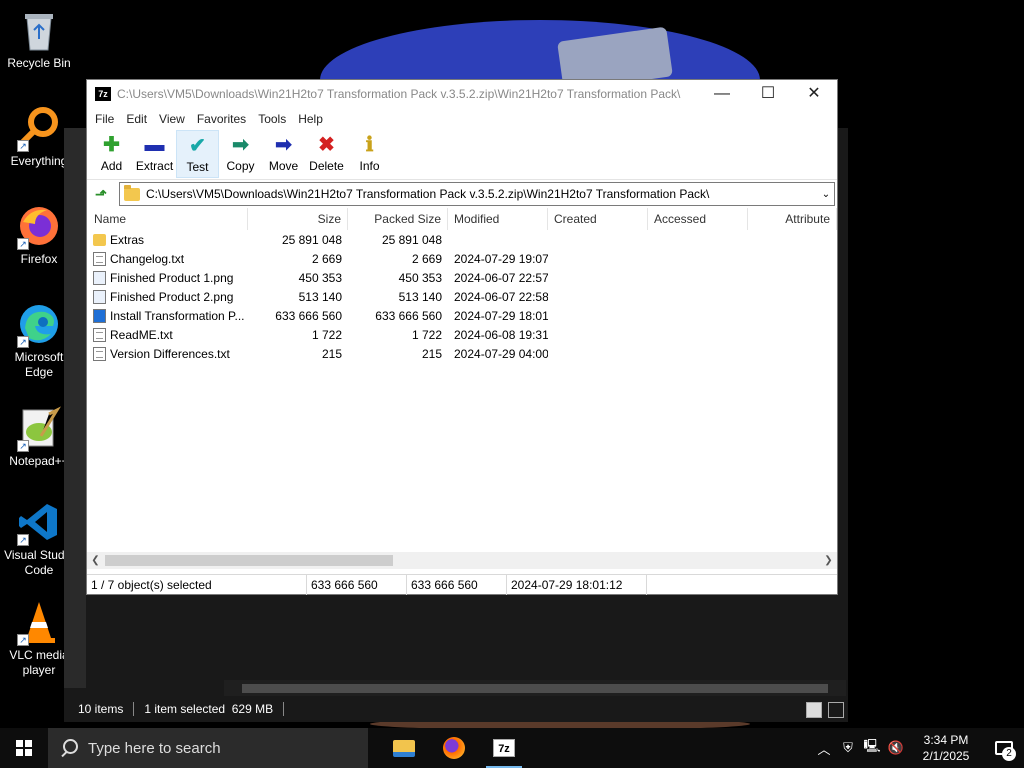  Describe the element at coordinates (172, 119) in the screenshot. I see `menu-view: View` at that location.